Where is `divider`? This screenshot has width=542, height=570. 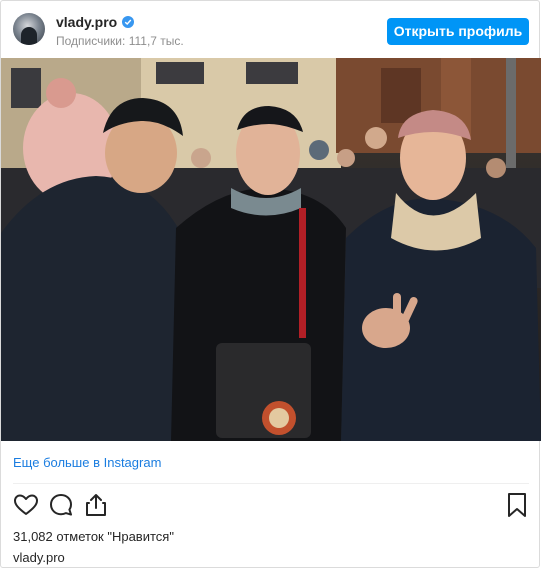
divider is located at coordinates (271, 483).